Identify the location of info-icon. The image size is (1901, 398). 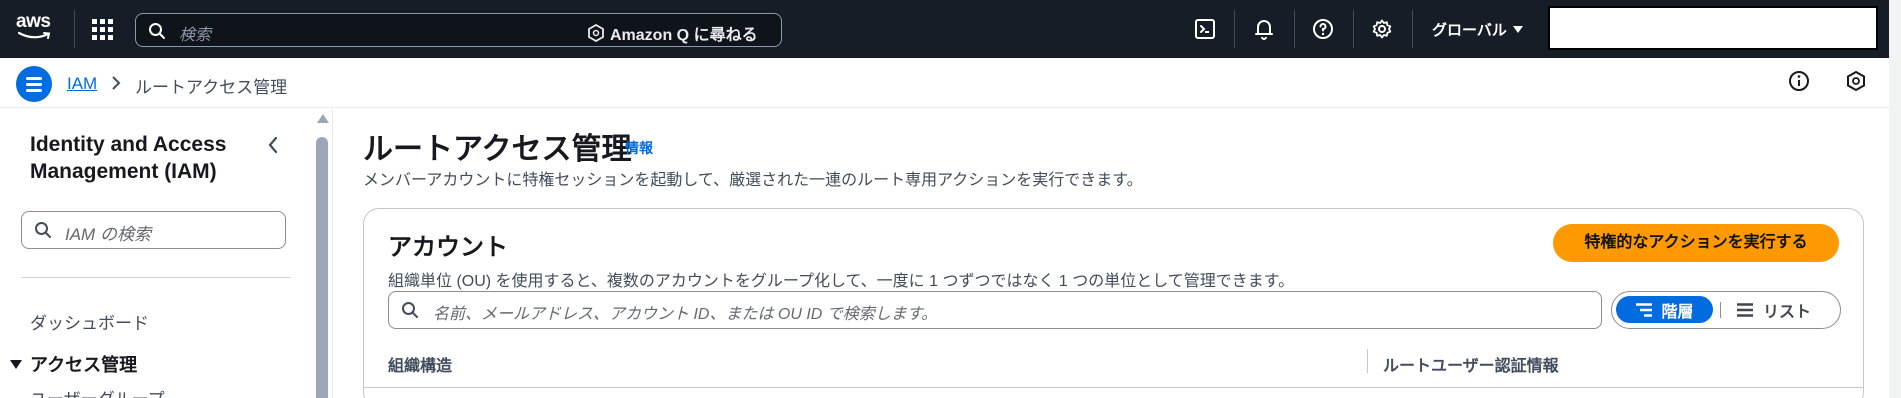
(1799, 81).